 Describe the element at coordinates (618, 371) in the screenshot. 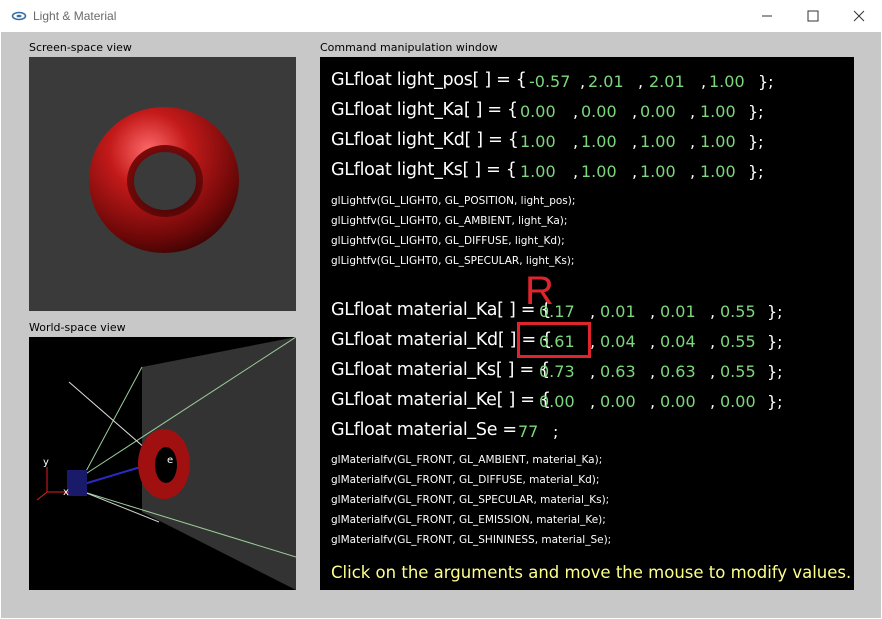

I see `material-ks-value-1: 0.63` at that location.